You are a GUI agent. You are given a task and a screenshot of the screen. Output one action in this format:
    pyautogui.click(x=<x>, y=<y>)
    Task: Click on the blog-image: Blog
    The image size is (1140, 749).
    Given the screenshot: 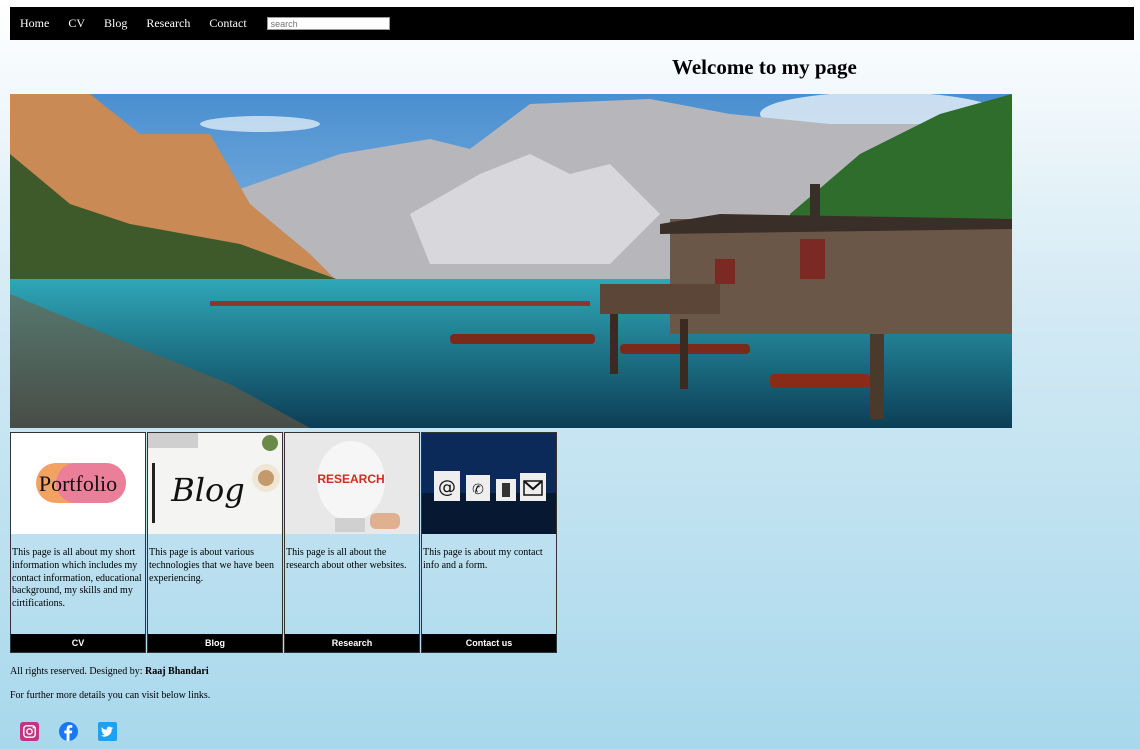 What is the action you would take?
    pyautogui.click(x=215, y=483)
    